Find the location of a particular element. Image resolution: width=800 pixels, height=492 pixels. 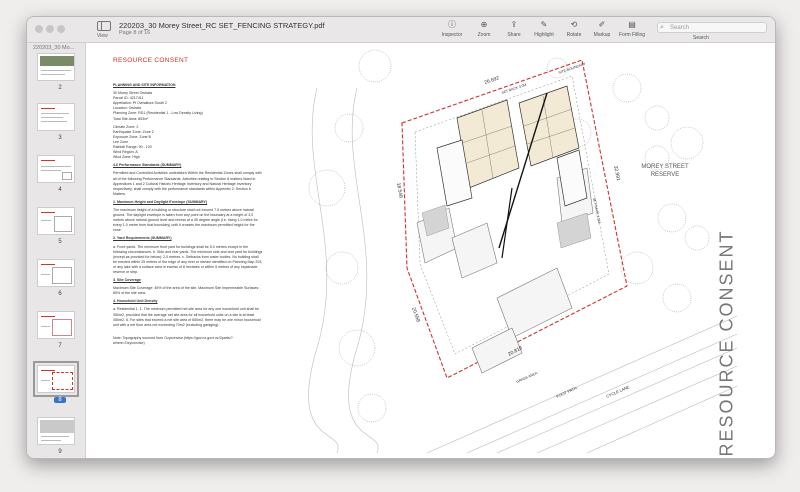

zoom-button: ⊕ Zoom is located at coordinates (484, 29).